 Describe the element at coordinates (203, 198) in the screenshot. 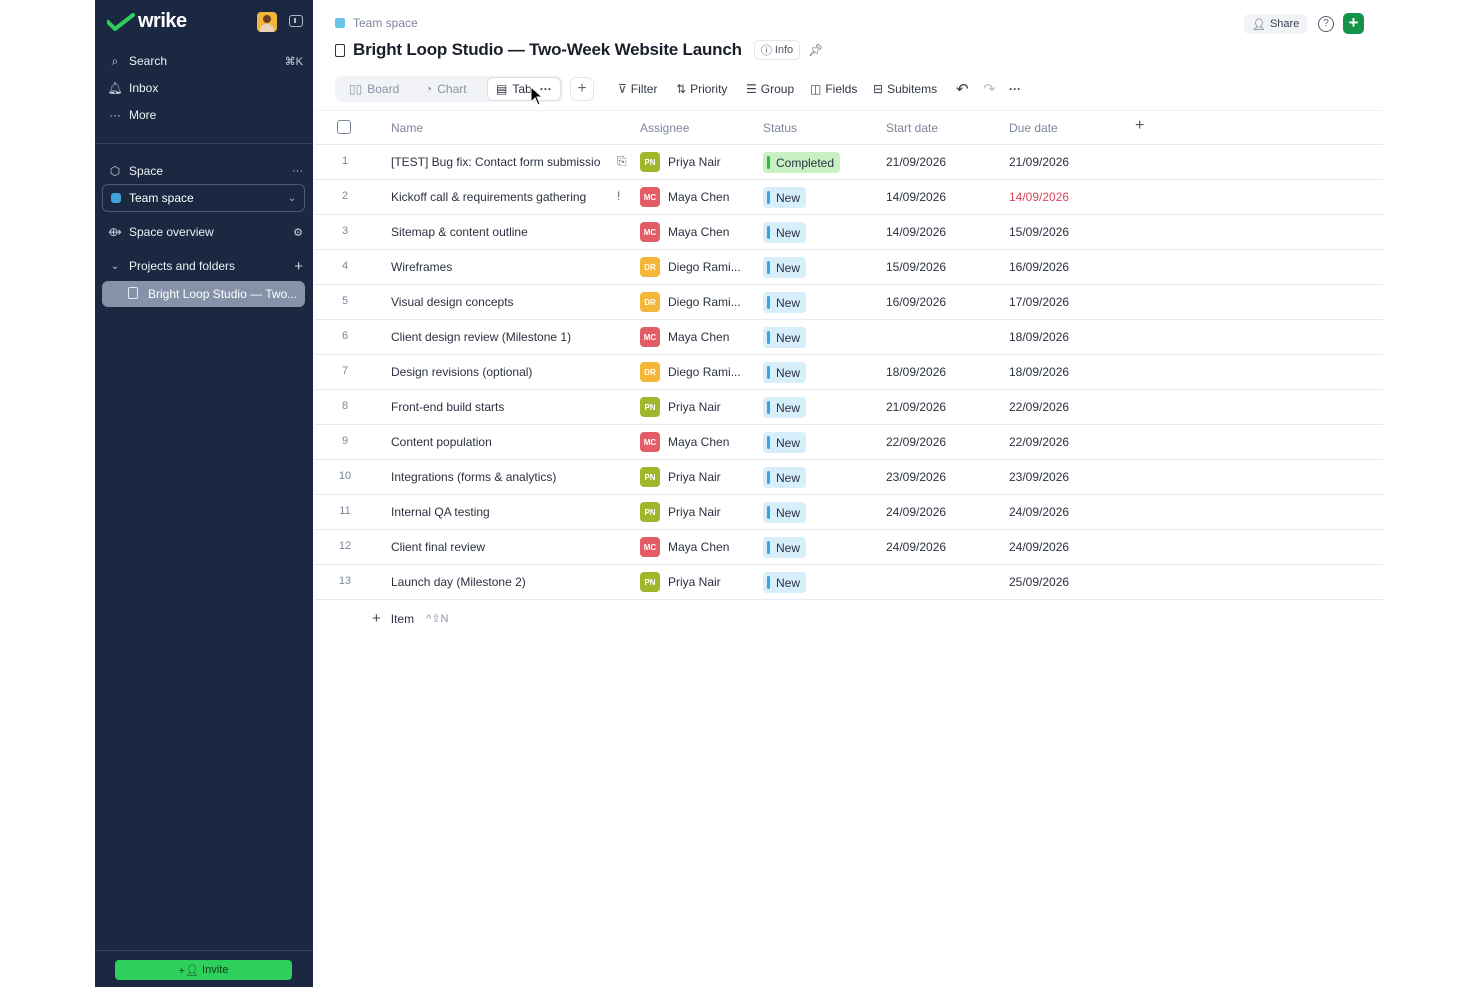

I see `space-select: Team space ⌄` at that location.